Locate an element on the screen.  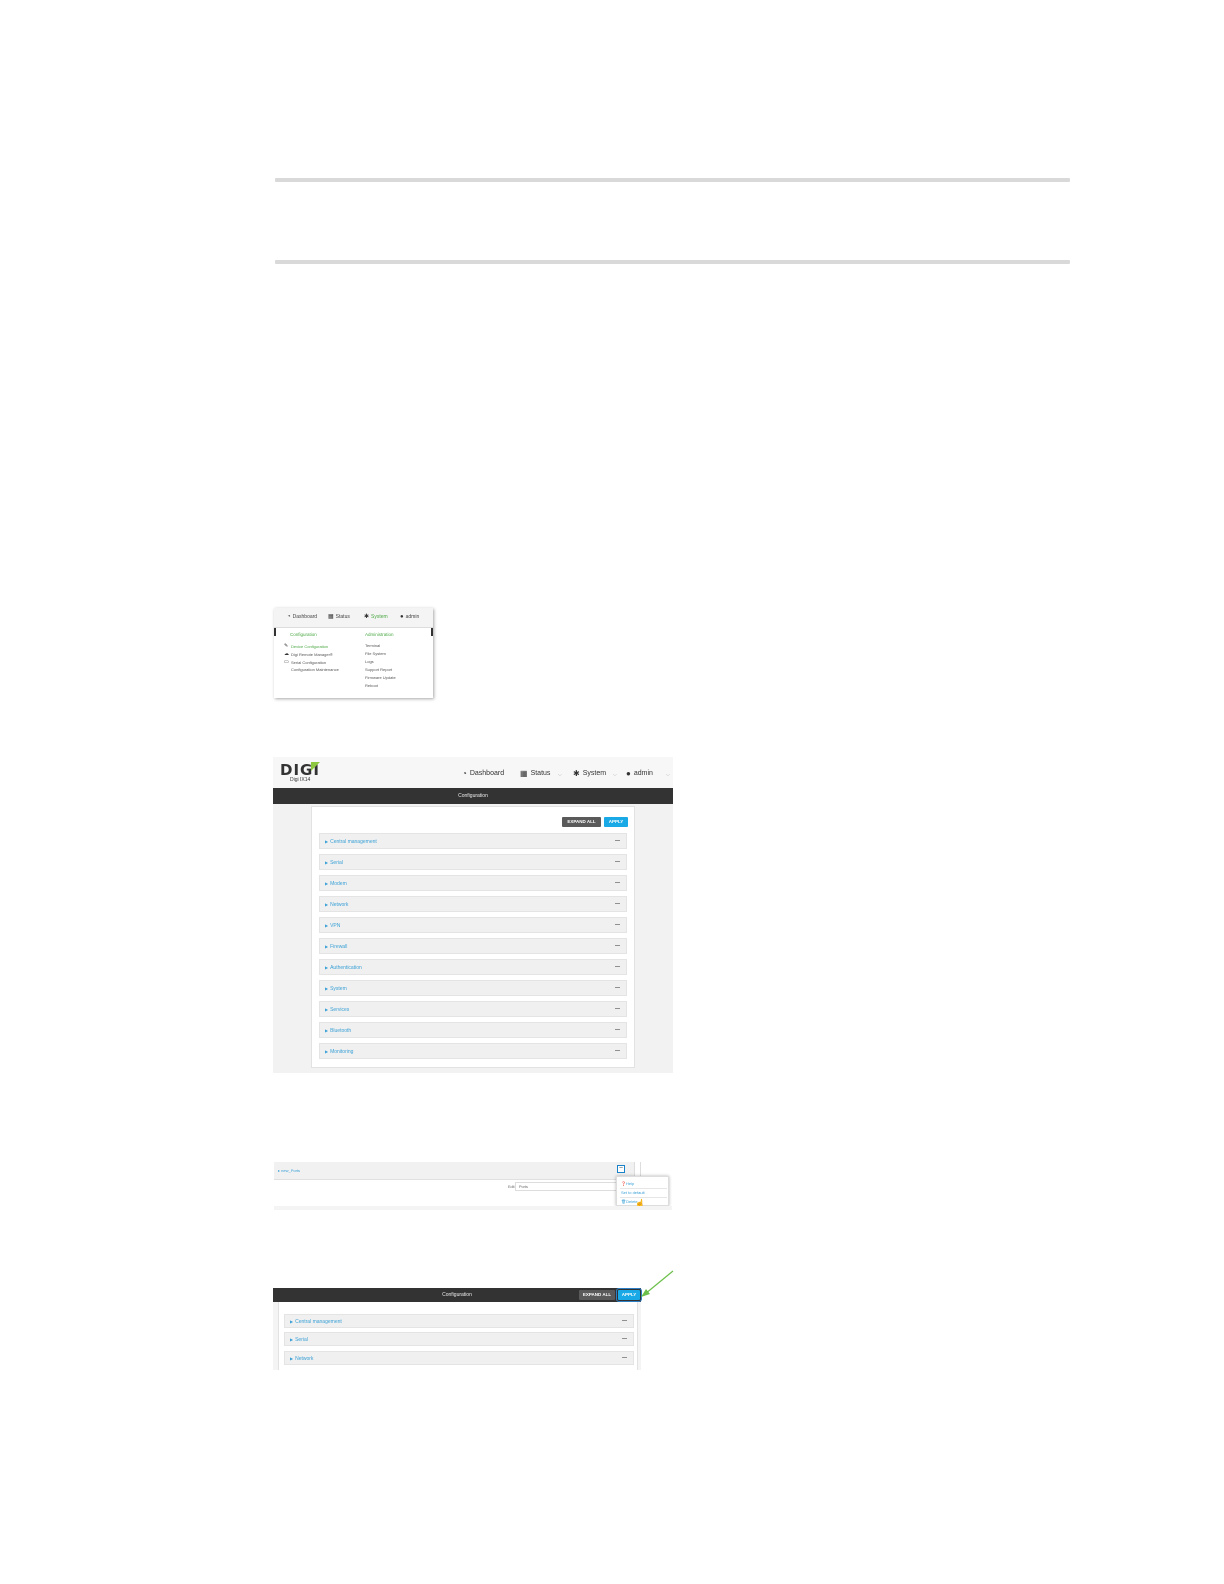
menu-item-configuration-maintenance: Configuration Maintenance is located at coordinates (311, 669).